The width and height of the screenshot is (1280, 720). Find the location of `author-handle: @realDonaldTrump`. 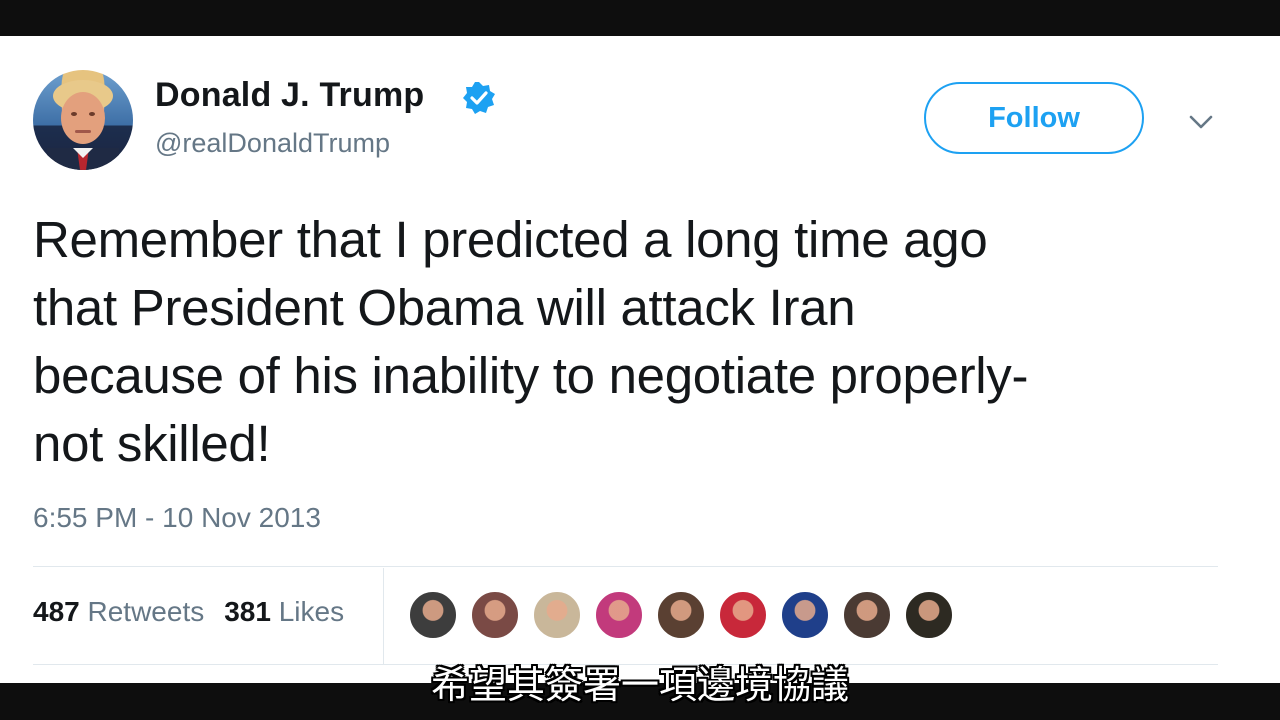

author-handle: @realDonaldTrump is located at coordinates (272, 143).